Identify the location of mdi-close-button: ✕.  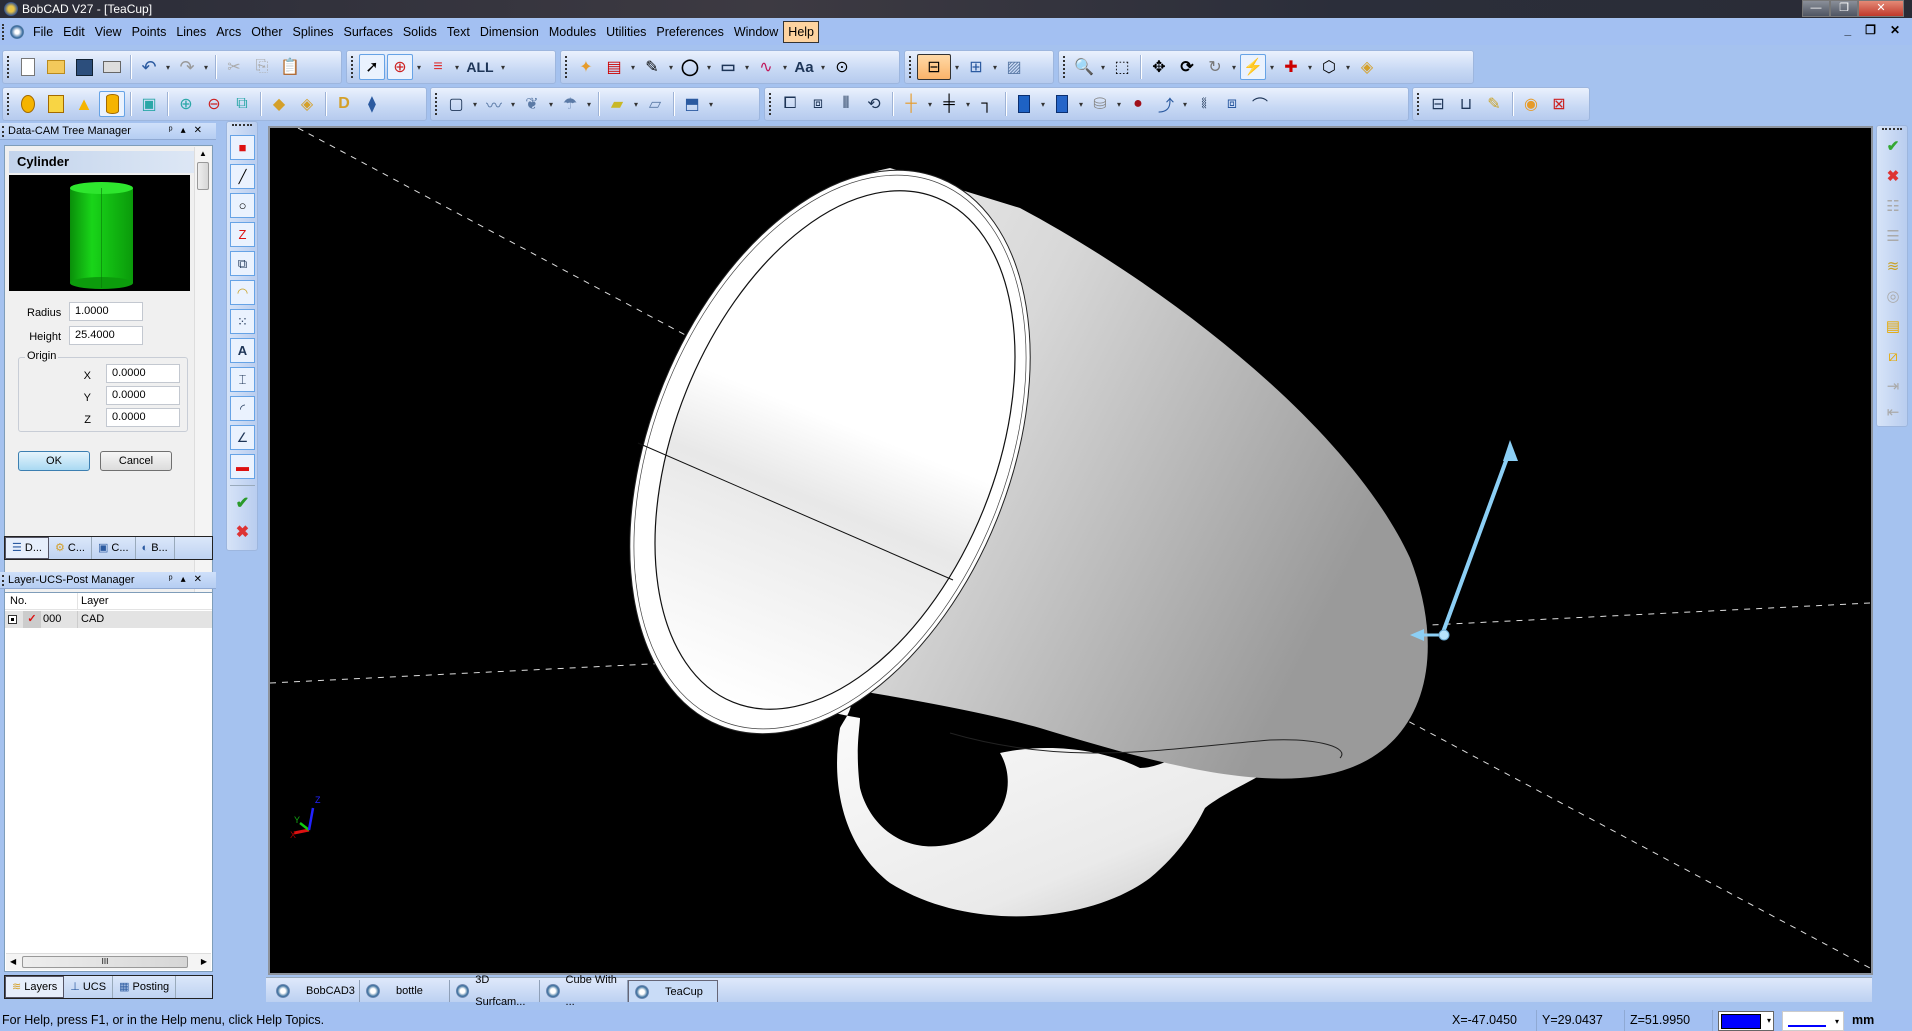
(1895, 30).